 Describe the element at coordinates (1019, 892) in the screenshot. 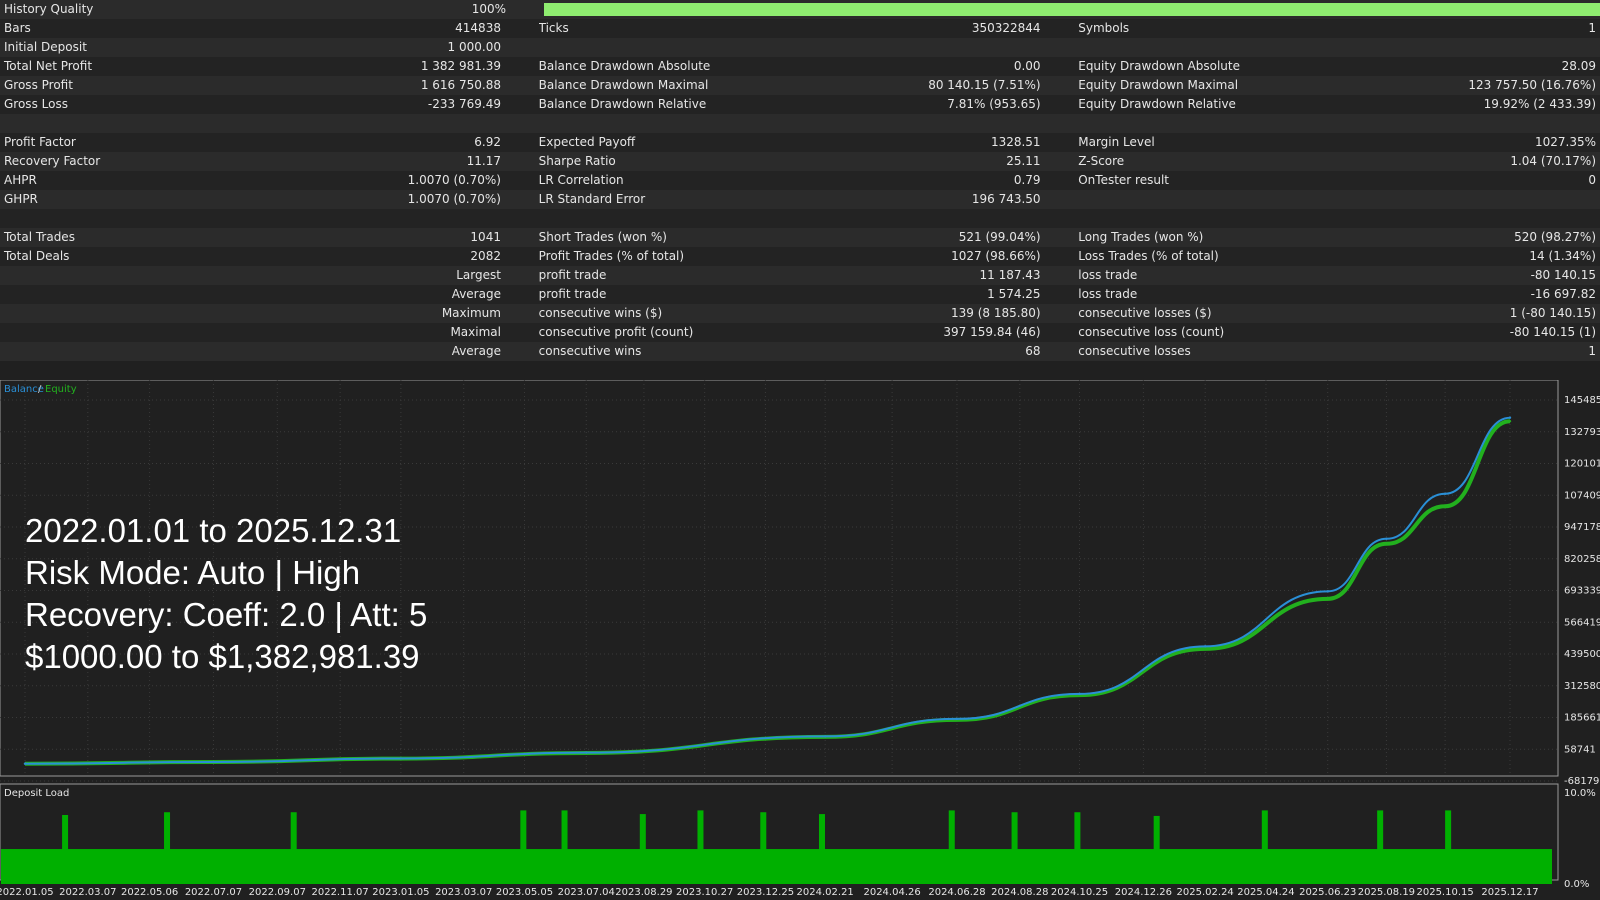

I see `x-tick-label: 2024.08.28` at that location.